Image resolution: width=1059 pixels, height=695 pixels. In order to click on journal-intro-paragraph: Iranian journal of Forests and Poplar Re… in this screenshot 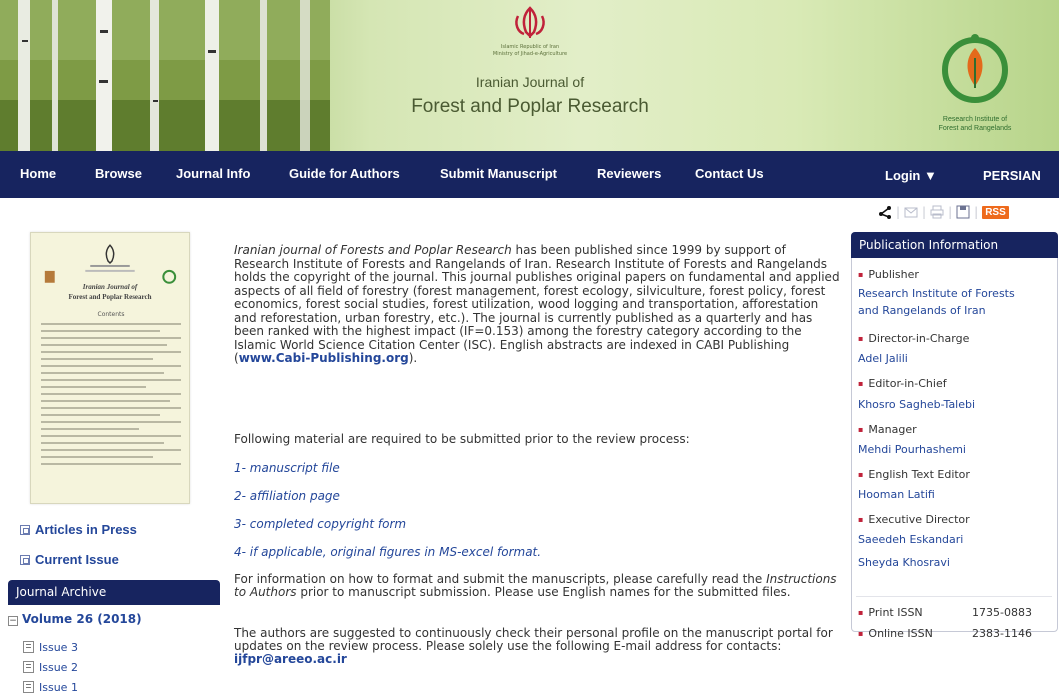, I will do `click(537, 304)`.